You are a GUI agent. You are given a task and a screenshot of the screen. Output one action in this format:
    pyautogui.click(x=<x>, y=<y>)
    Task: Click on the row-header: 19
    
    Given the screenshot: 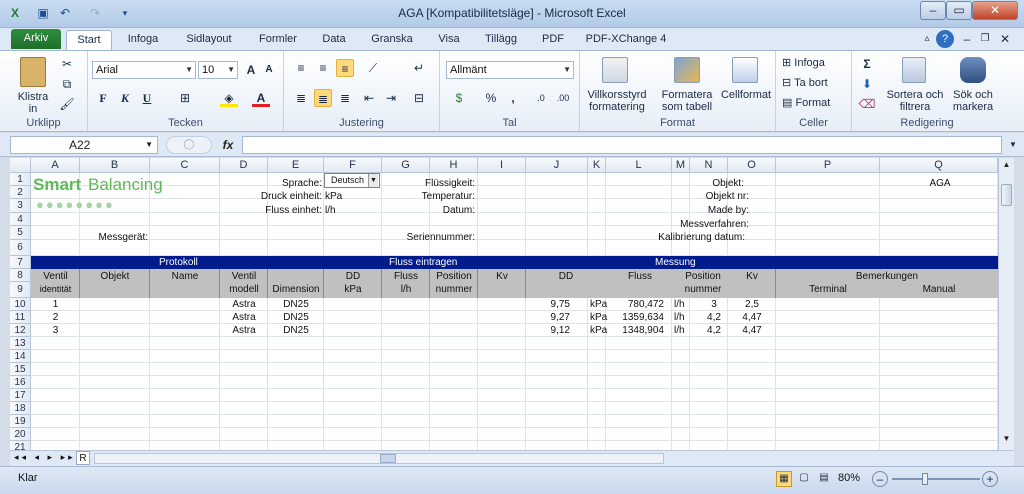 What is the action you would take?
    pyautogui.click(x=20, y=421)
    